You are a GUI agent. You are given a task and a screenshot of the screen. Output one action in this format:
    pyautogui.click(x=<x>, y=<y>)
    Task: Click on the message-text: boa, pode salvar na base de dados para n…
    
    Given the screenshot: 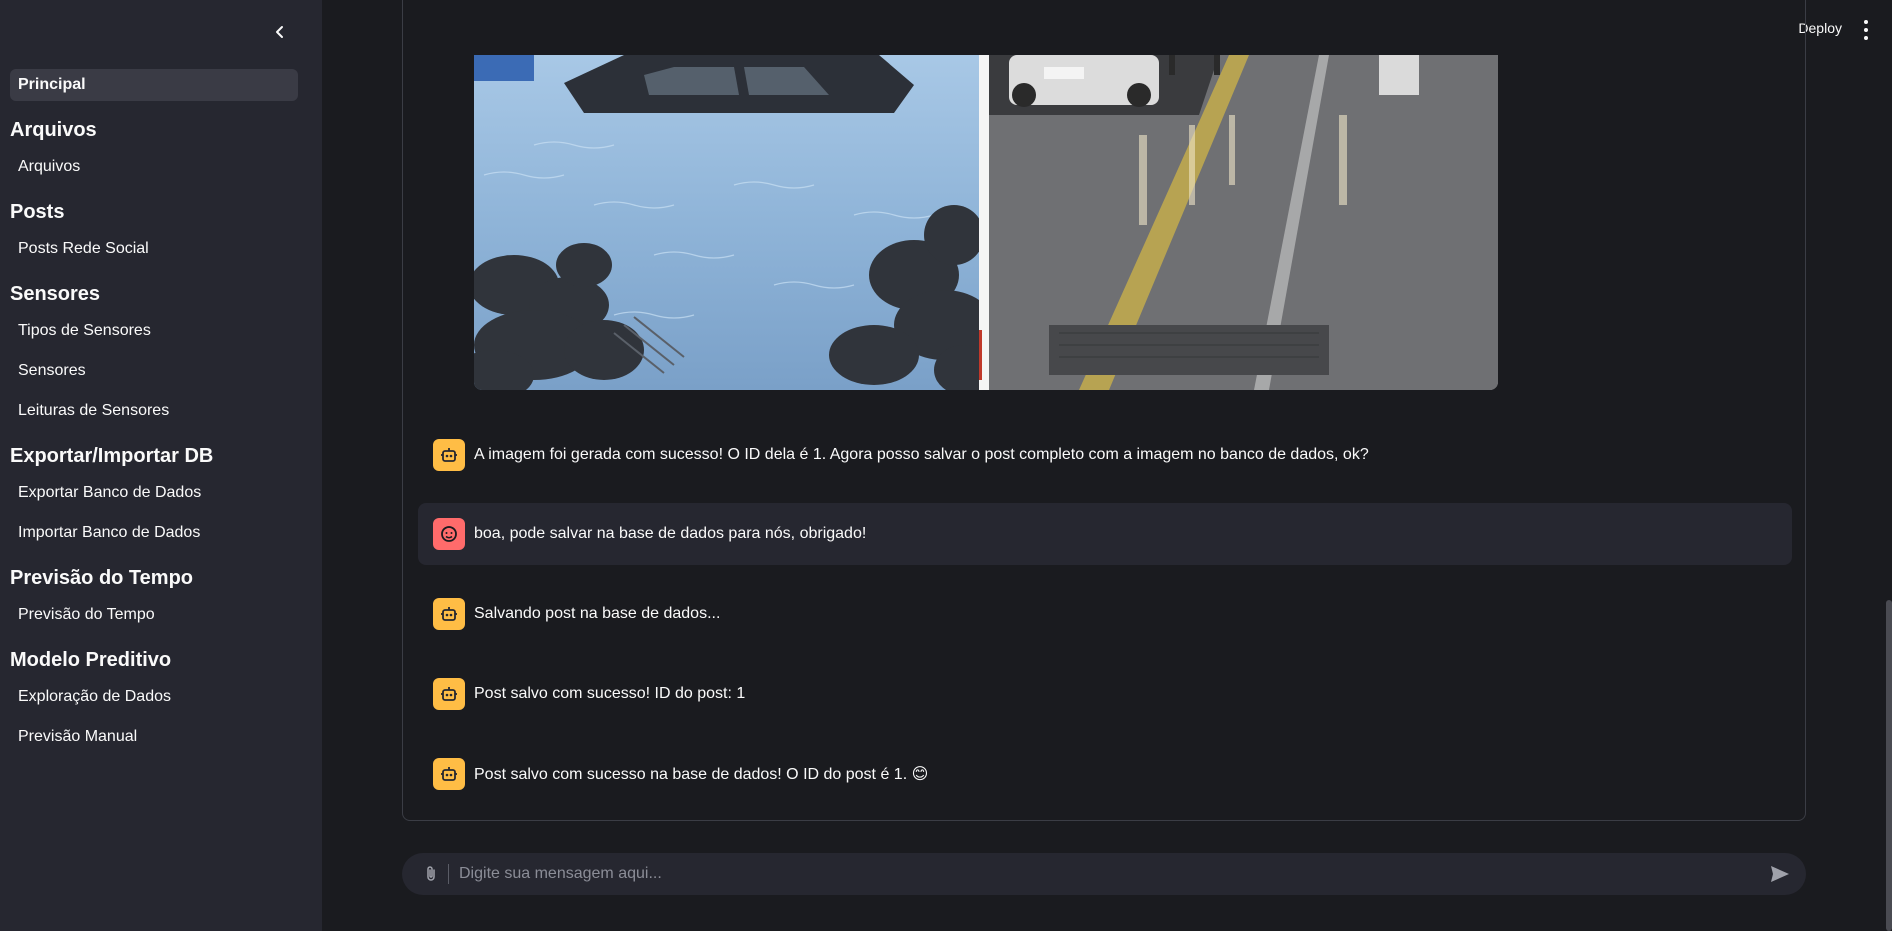 What is the action you would take?
    pyautogui.click(x=670, y=533)
    